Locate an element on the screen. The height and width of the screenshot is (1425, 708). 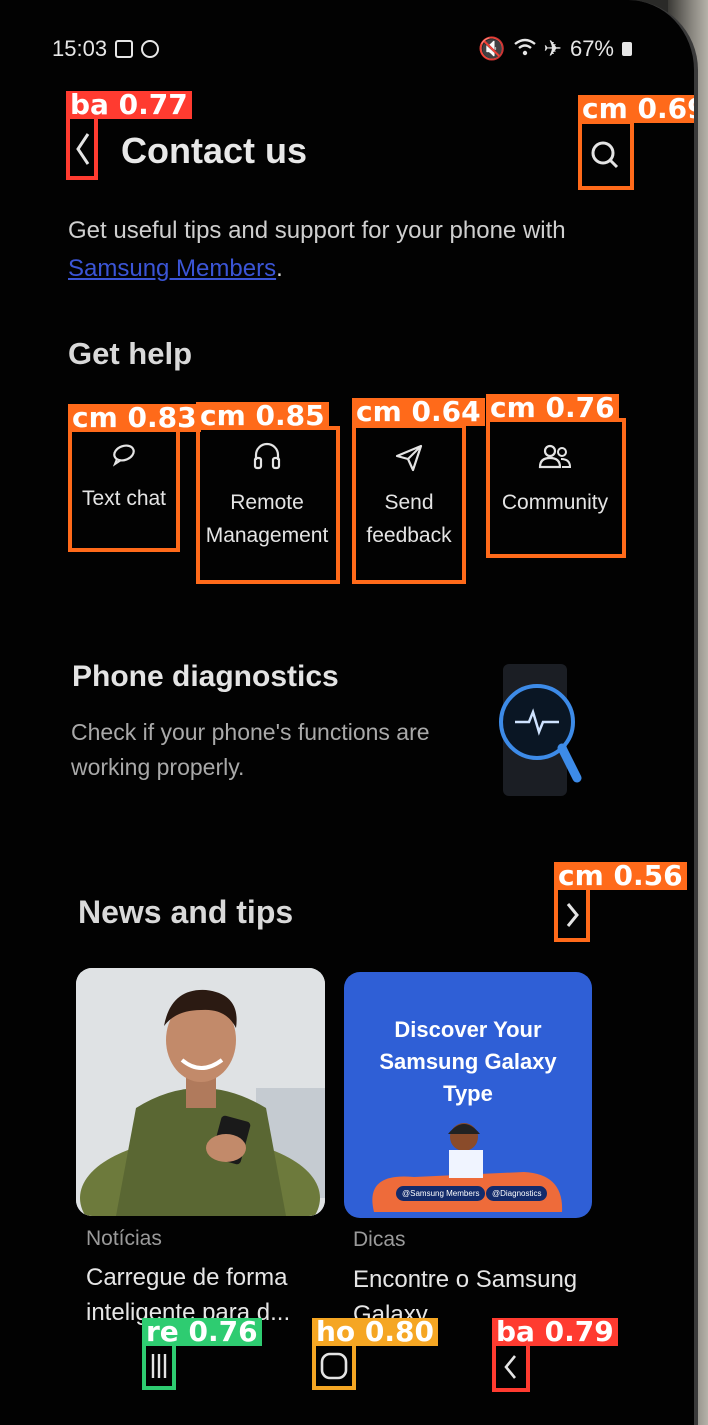
detection-label-nav-back: ba 0.79 is located at coordinates (555, 1332).